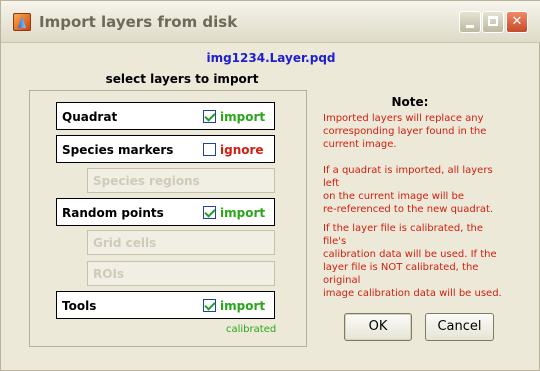  What do you see at coordinates (493, 22) in the screenshot?
I see `maximize-icon` at bounding box center [493, 22].